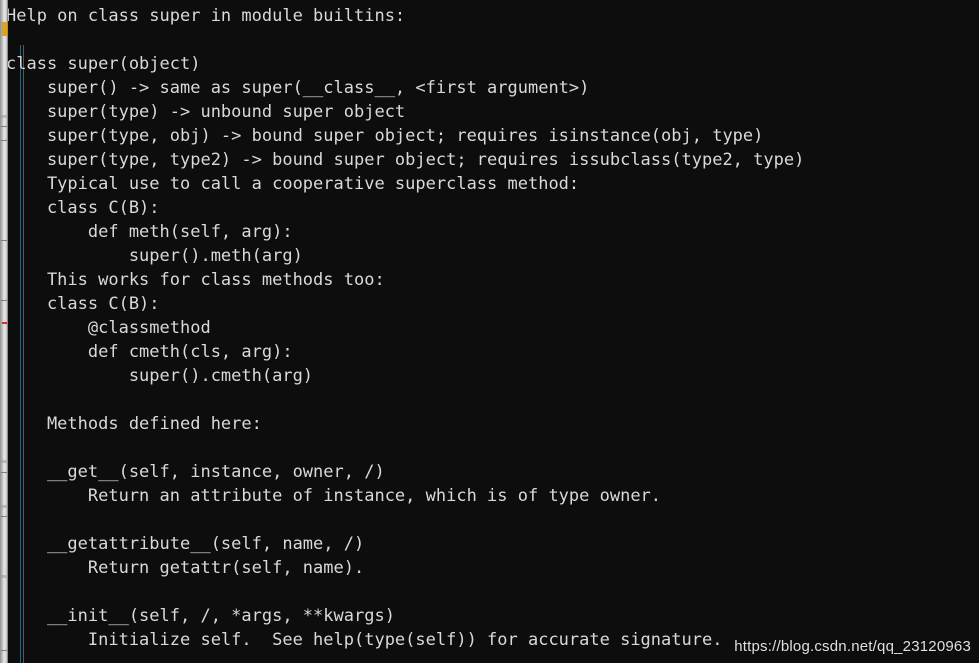 The width and height of the screenshot is (979, 663). I want to click on console-line: super().cmeth(arg), so click(160, 376).